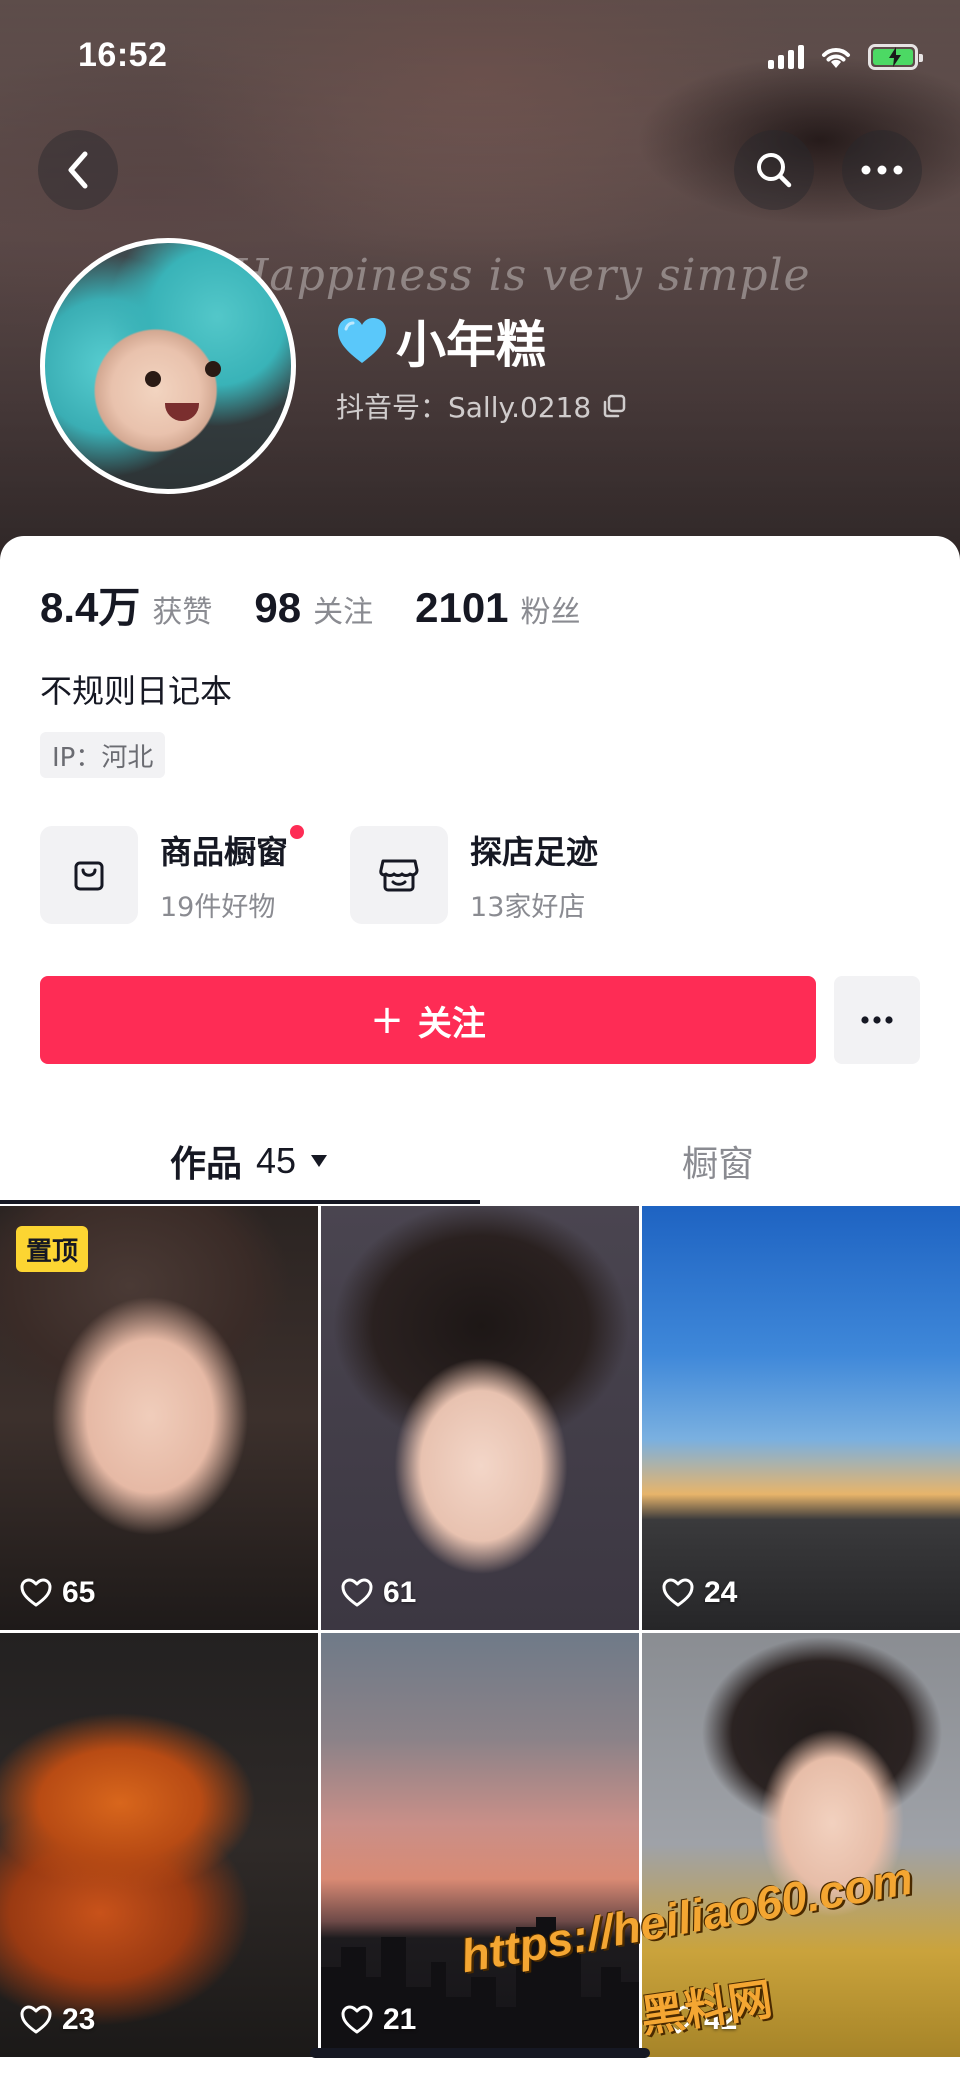 This screenshot has width=960, height=2080. What do you see at coordinates (474, 875) in the screenshot?
I see `store-visits-entry: 探店足迹 13家好店` at bounding box center [474, 875].